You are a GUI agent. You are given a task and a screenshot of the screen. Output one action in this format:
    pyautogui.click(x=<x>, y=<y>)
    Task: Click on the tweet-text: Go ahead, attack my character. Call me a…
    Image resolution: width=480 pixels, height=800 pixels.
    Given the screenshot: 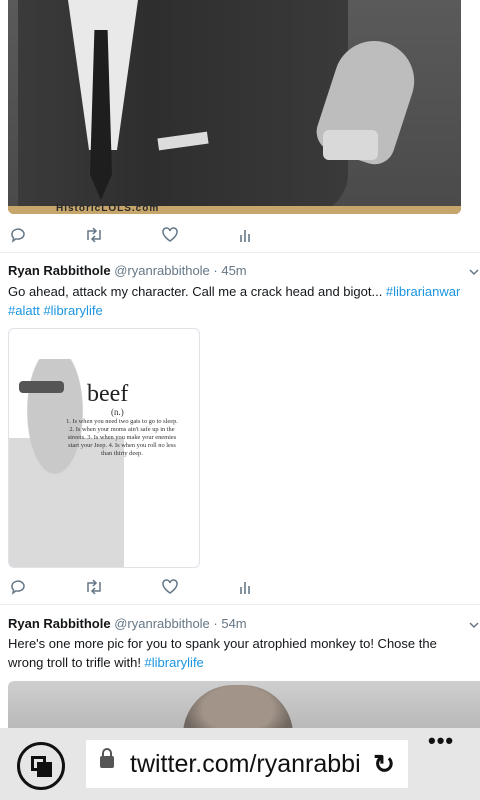 What is the action you would take?
    pyautogui.click(x=240, y=301)
    